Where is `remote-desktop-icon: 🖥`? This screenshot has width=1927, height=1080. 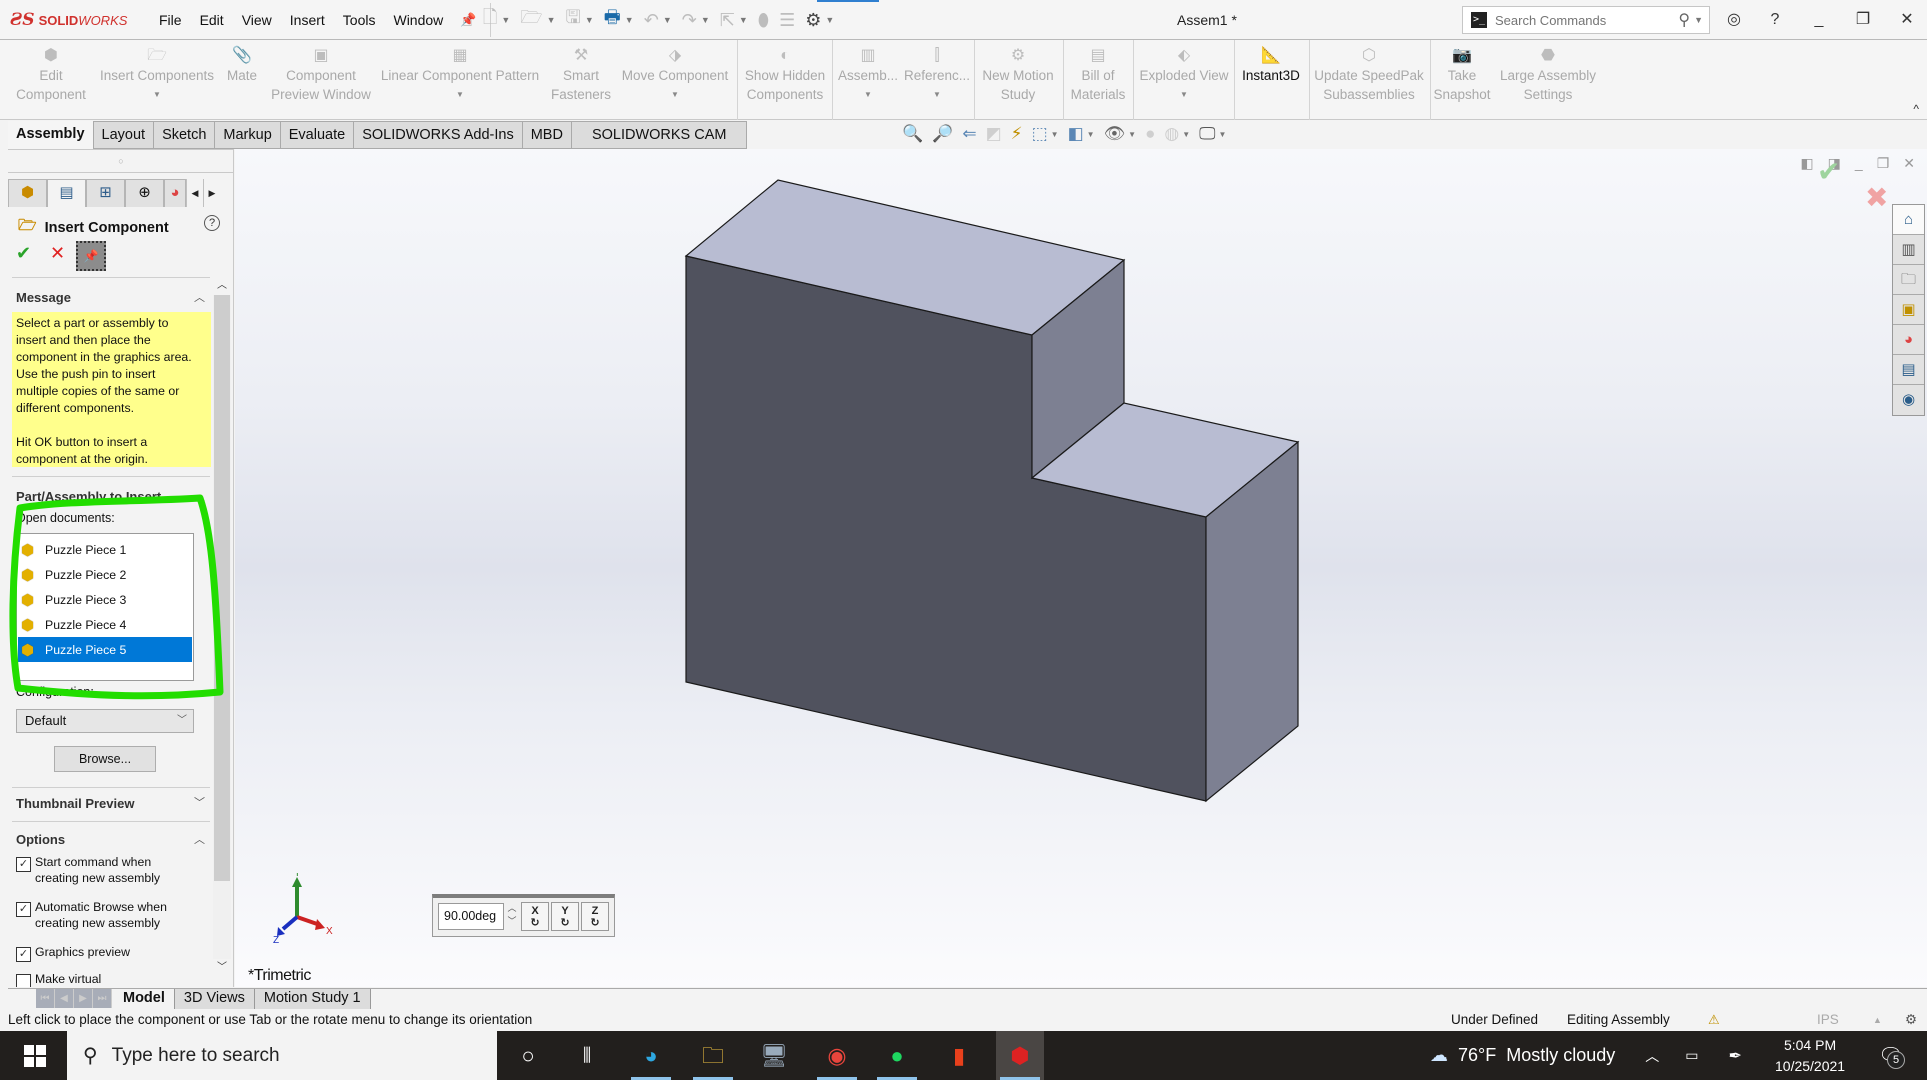
remote-desktop-icon: 🖥 is located at coordinates (774, 1055).